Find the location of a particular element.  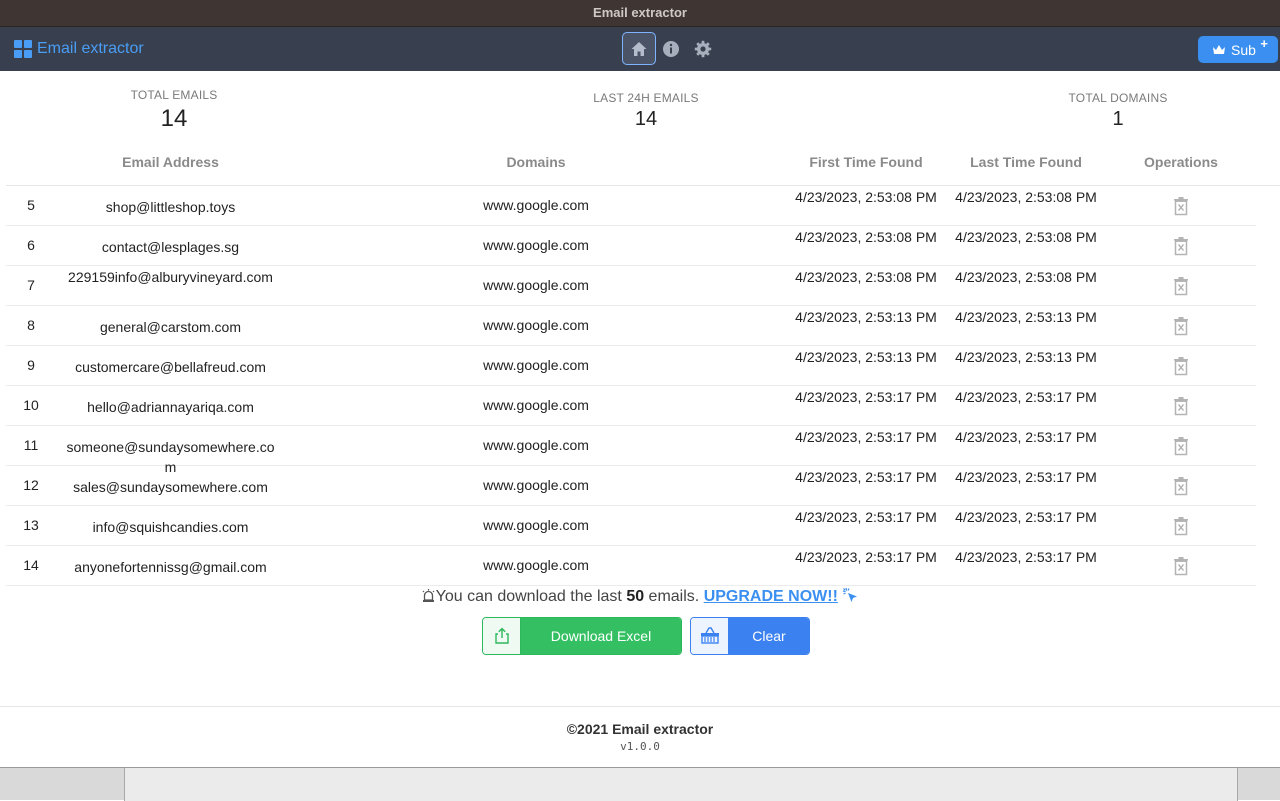

row-index: 13 is located at coordinates (31, 525).